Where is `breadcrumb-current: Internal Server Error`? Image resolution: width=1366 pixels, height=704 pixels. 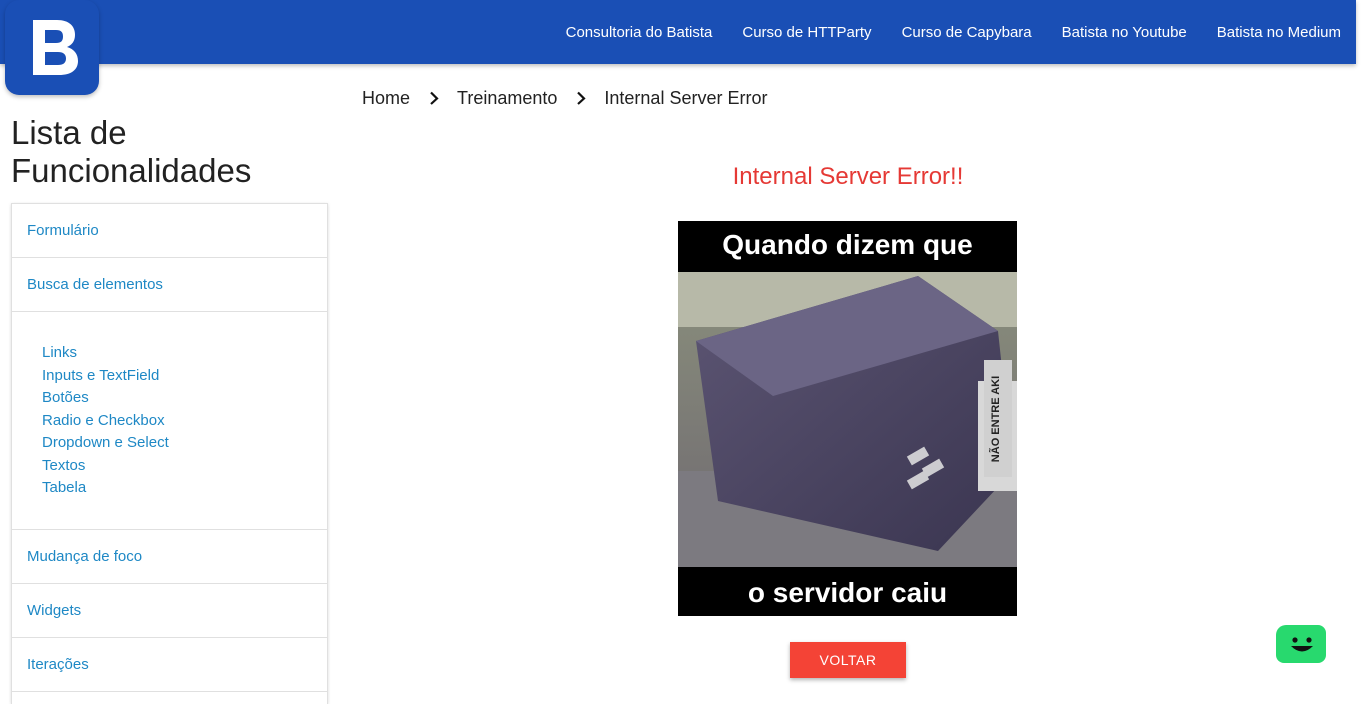 breadcrumb-current: Internal Server Error is located at coordinates (686, 97).